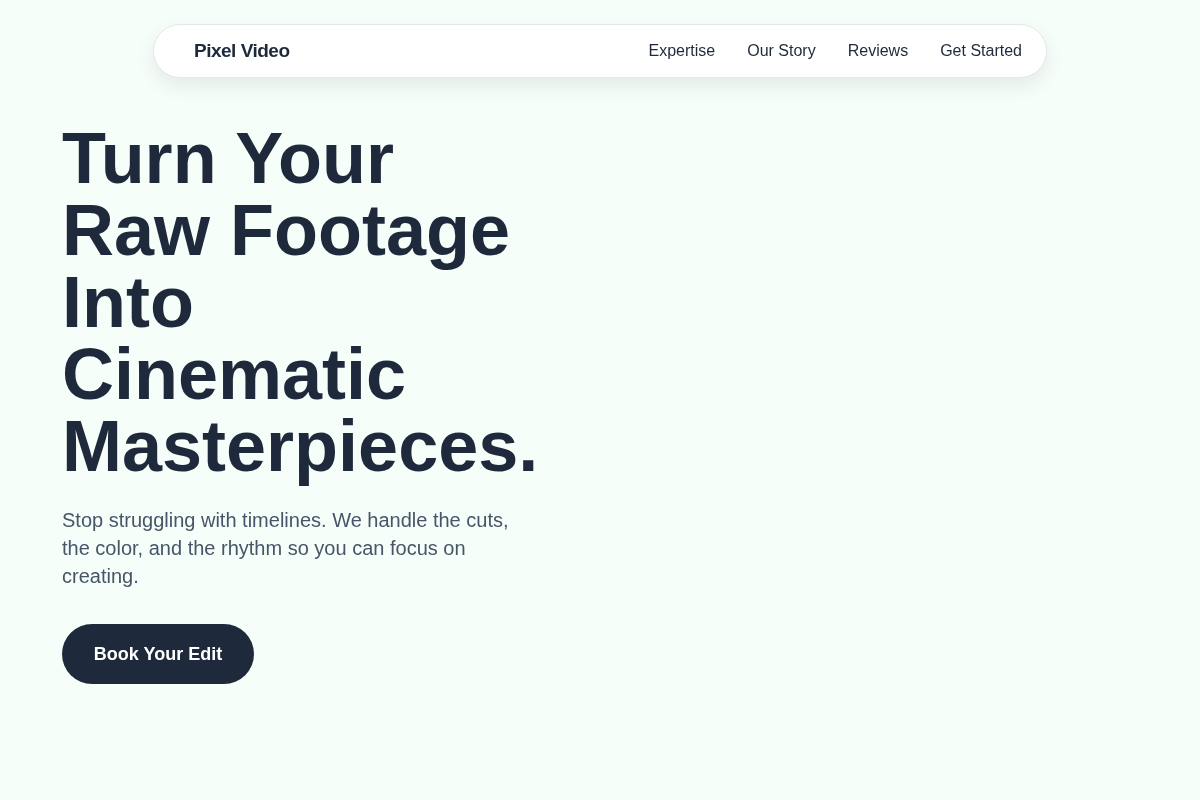 The height and width of the screenshot is (800, 1200). What do you see at coordinates (878, 51) in the screenshot?
I see `nav-link: Reviews` at bounding box center [878, 51].